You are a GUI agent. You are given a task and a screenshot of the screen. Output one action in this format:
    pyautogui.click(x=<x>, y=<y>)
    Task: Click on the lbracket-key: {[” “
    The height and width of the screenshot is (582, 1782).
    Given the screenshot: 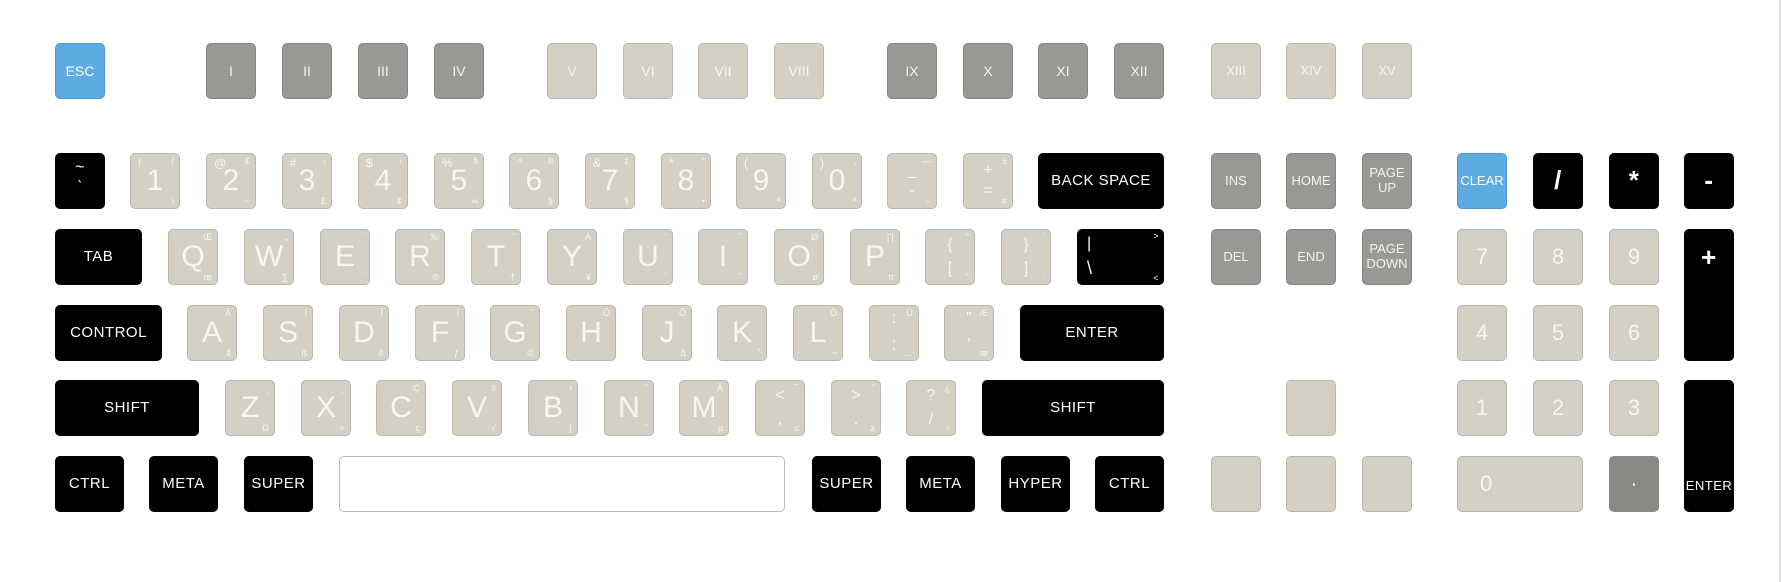 What is the action you would take?
    pyautogui.click(x=950, y=257)
    